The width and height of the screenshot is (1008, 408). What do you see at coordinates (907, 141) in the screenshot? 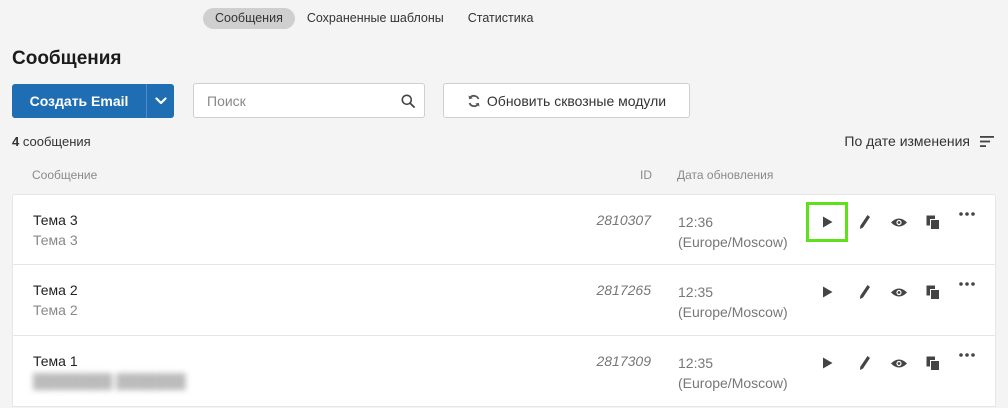
I see `sort-label: По дате изменения` at bounding box center [907, 141].